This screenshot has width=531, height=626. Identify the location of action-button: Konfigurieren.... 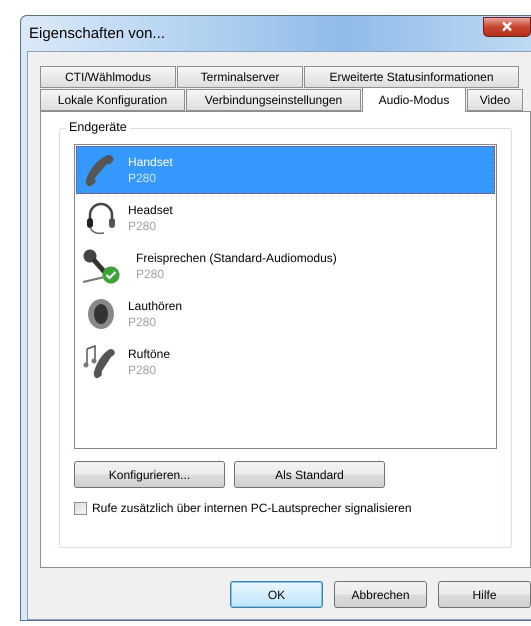
(149, 474).